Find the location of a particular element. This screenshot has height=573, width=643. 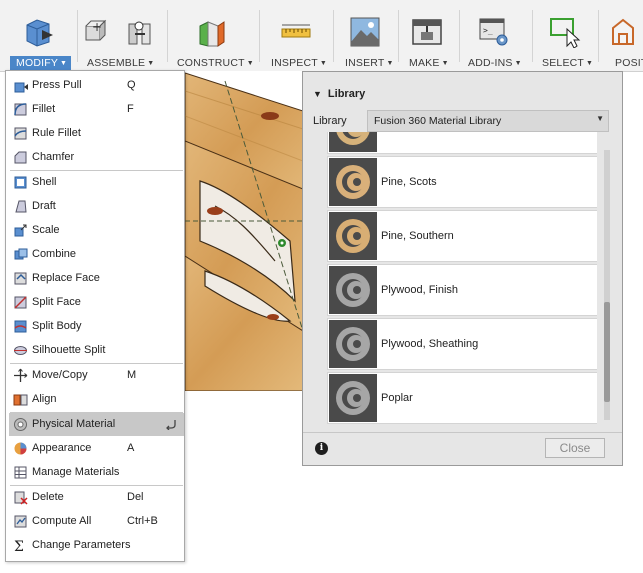

menu-item-label: Align is located at coordinates (44, 399).